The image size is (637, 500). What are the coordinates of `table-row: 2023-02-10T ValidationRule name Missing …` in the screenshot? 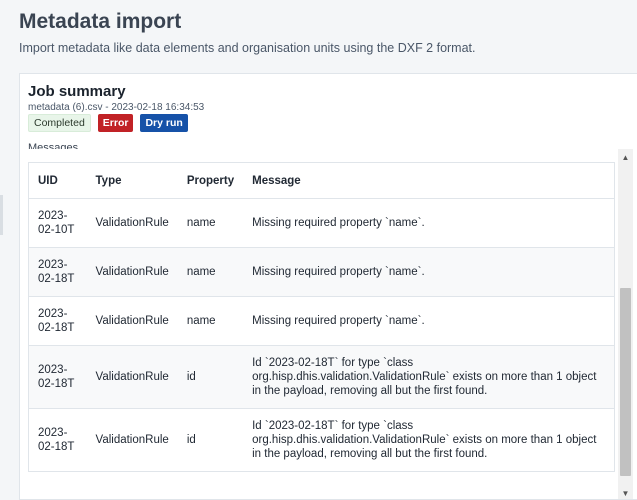 It's located at (321, 223).